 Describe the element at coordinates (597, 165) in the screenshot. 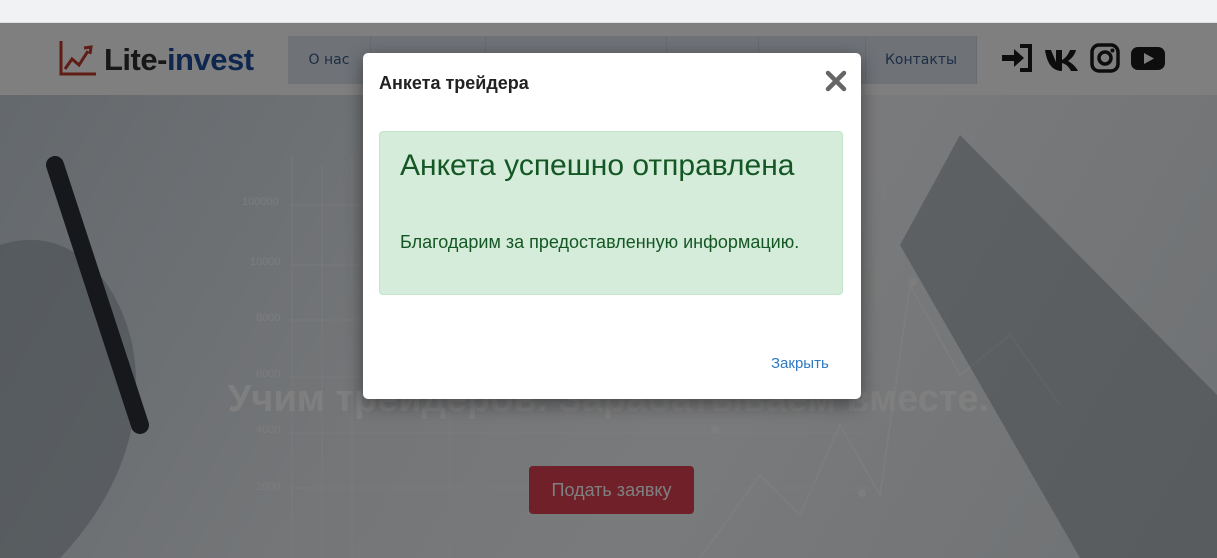

I see `success-alert-heading: Анкета успешно отправлена` at that location.